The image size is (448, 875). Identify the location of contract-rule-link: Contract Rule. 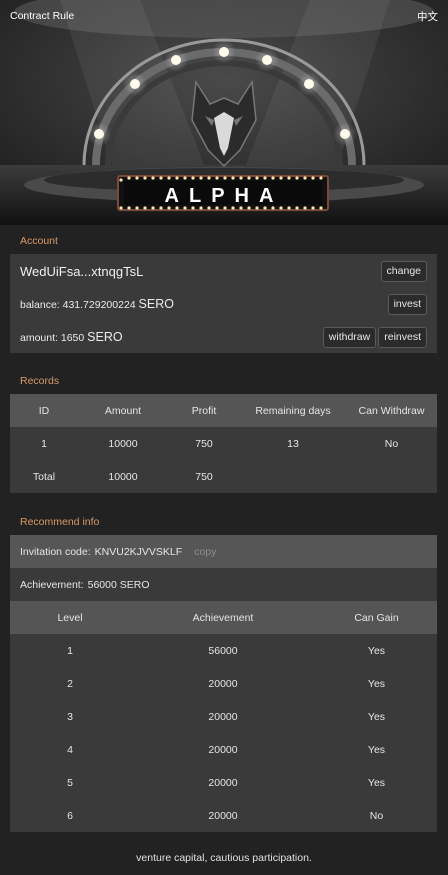
(42, 16).